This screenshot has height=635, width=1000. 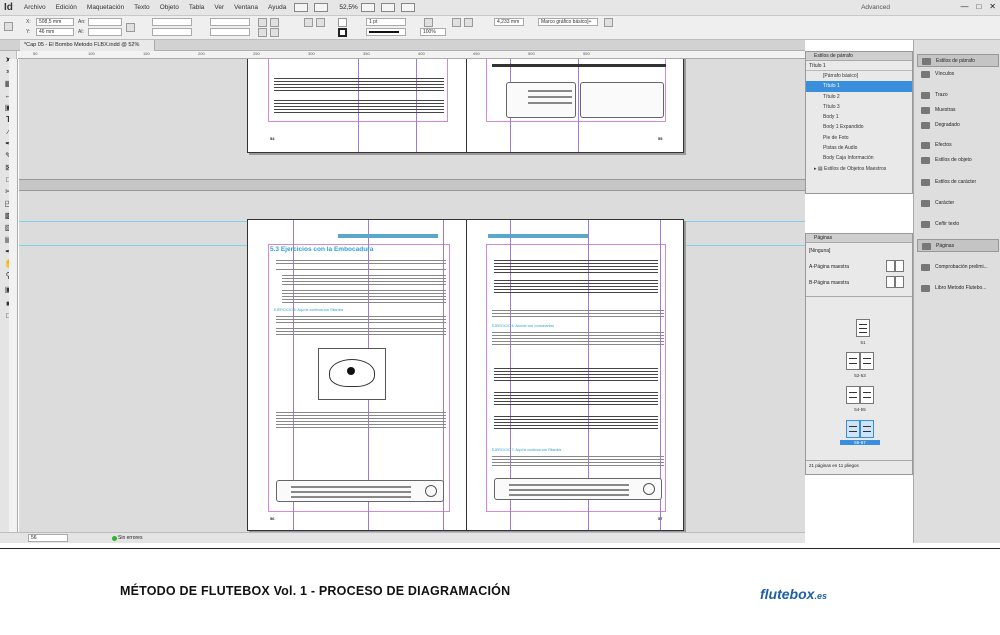 What do you see at coordinates (8, 26) in the screenshot?
I see `reference-point-icon` at bounding box center [8, 26].